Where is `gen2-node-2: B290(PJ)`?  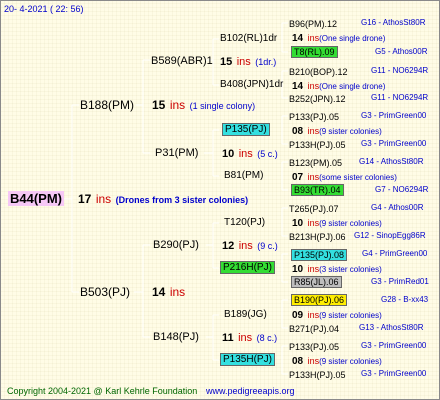 gen2-node-2: B290(PJ) is located at coordinates (176, 245).